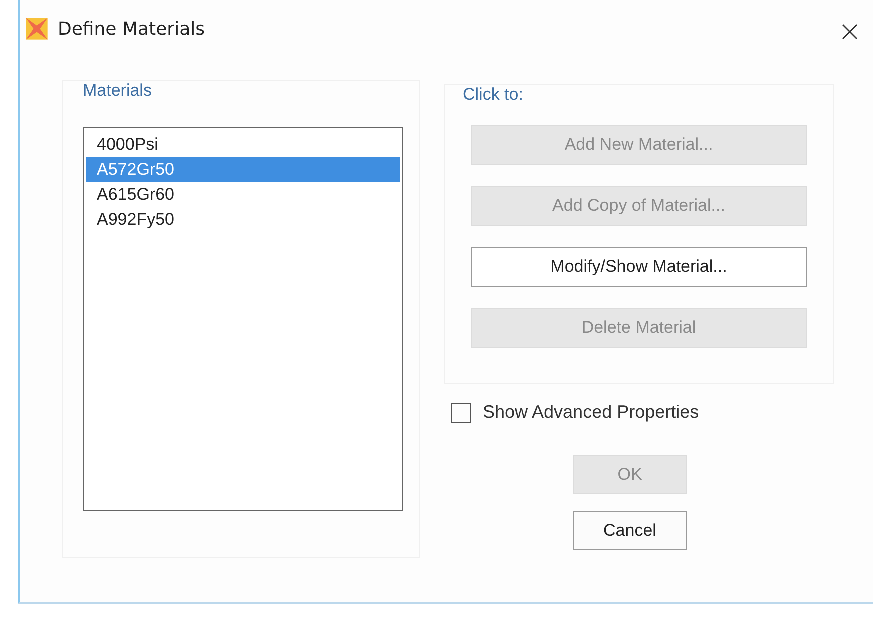 This screenshot has height=627, width=873. Describe the element at coordinates (630, 530) in the screenshot. I see `dialog-button: Cancel` at that location.